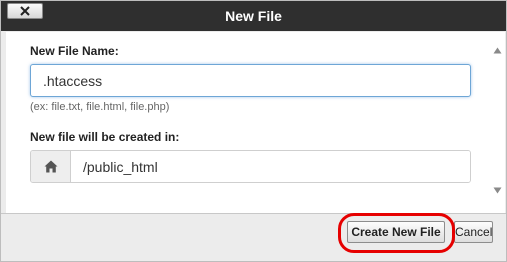 This screenshot has height=262, width=507. Describe the element at coordinates (497, 50) in the screenshot. I see `scroll-up-arrow-icon` at that location.